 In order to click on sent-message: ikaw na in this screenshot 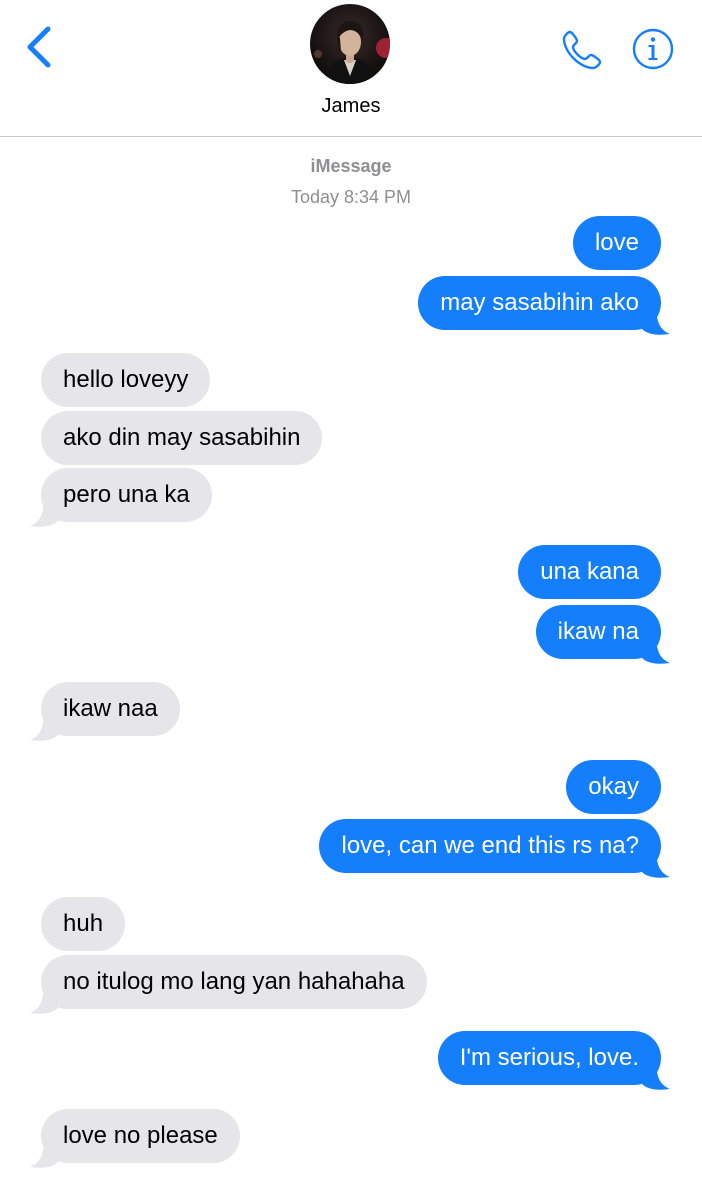, I will do `click(351, 634)`.